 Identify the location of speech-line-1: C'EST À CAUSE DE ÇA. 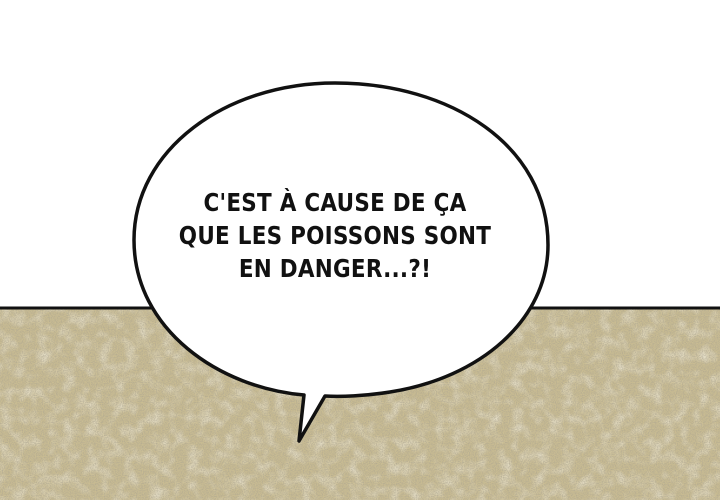
(335, 202).